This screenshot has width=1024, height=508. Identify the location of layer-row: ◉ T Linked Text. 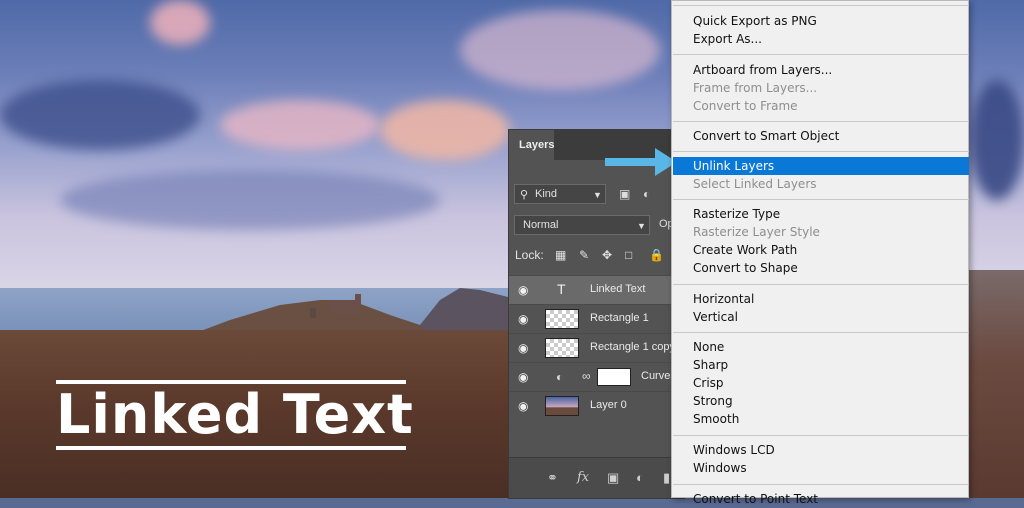
(596, 289).